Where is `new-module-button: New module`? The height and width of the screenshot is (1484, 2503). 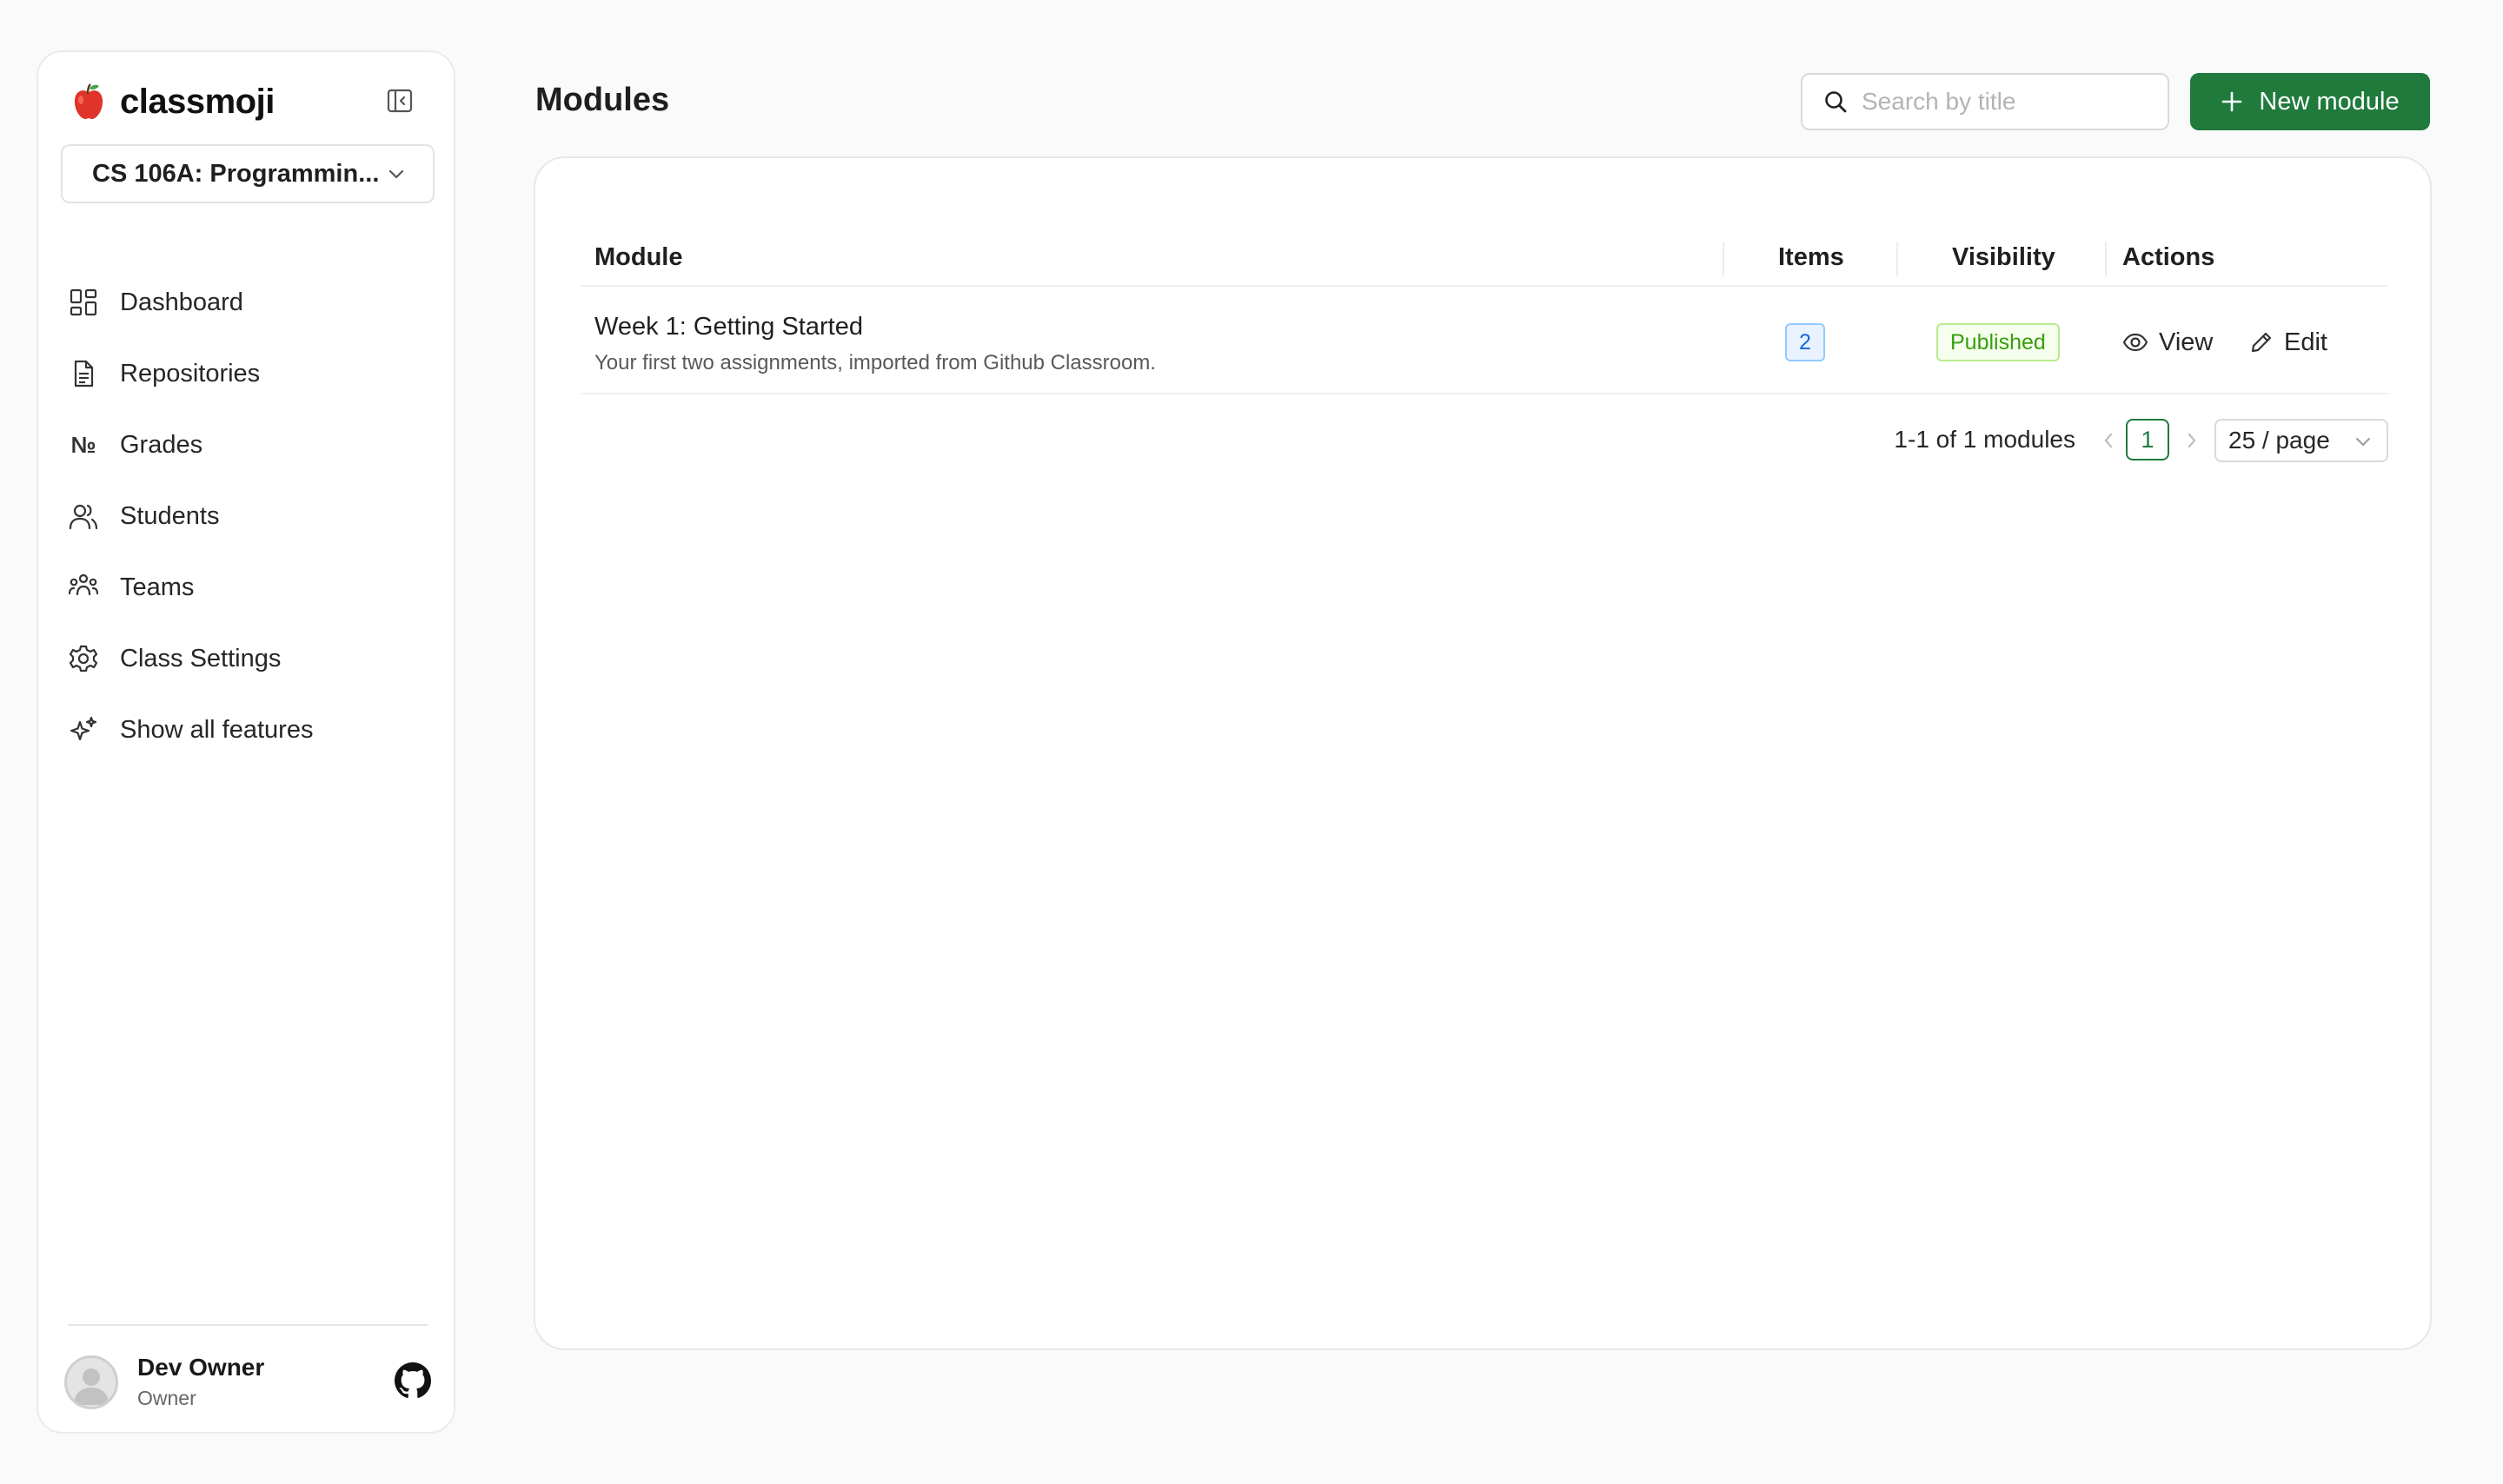 new-module-button: New module is located at coordinates (2310, 101).